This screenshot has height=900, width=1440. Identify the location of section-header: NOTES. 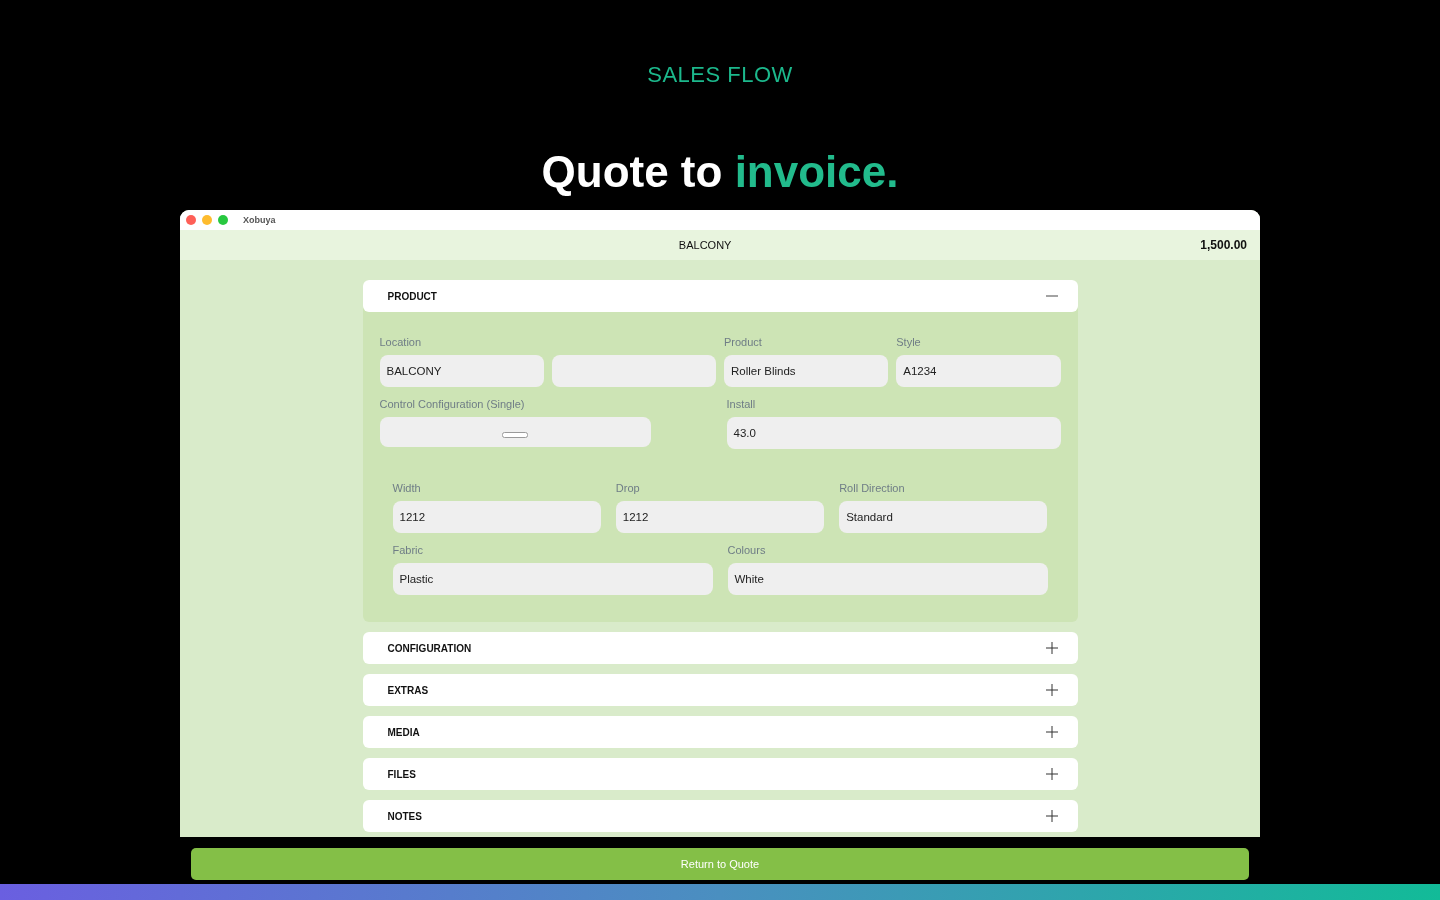
(720, 816).